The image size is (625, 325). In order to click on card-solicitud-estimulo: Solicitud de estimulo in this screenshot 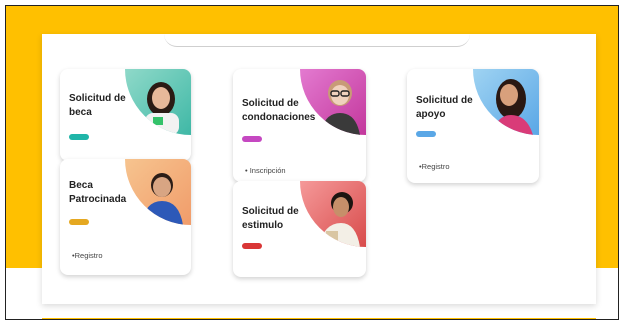, I will do `click(299, 229)`.